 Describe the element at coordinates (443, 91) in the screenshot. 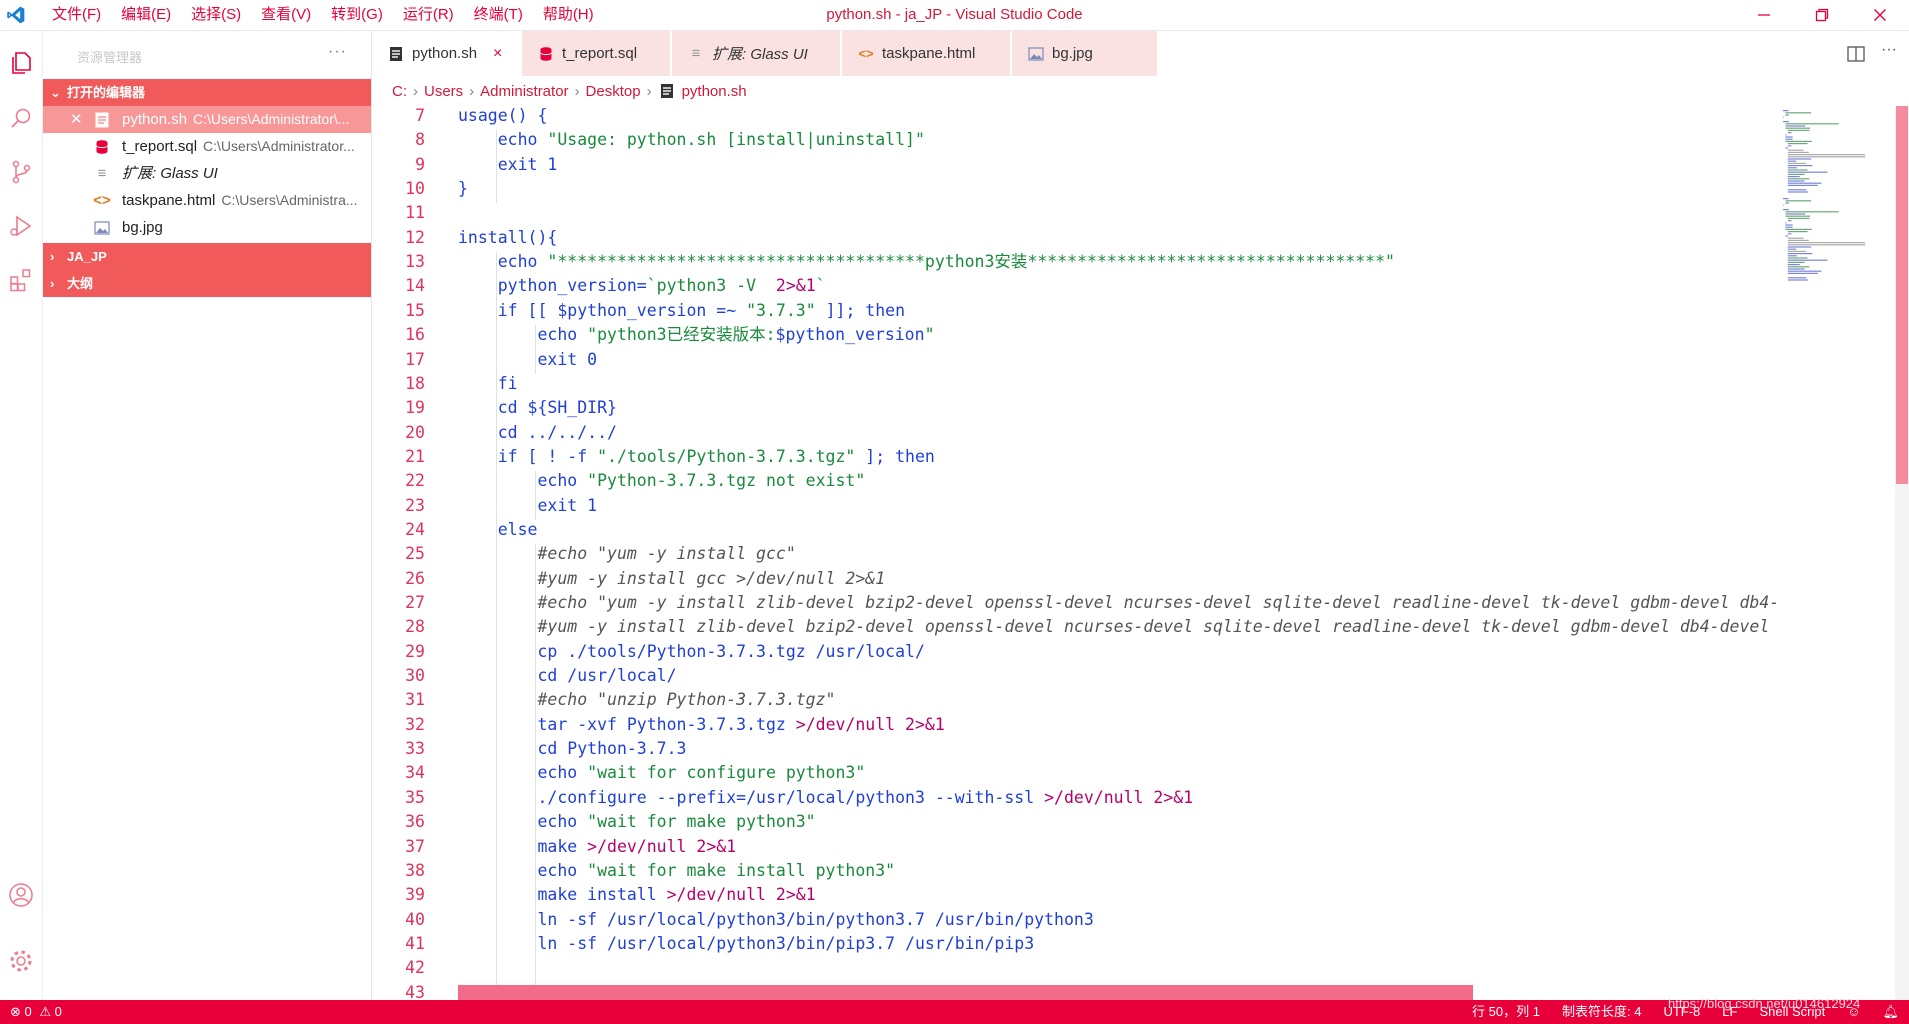

I see `breadcrumb-item: Users` at that location.